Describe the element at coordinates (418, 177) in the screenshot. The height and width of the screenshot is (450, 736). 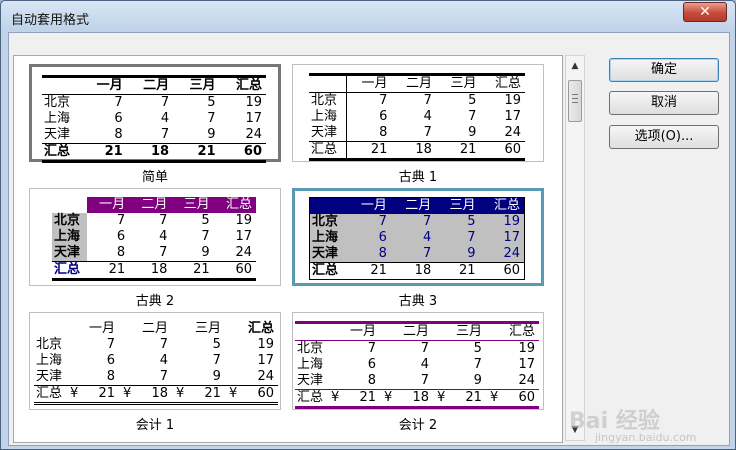
I see `format-label: 古典 1` at that location.